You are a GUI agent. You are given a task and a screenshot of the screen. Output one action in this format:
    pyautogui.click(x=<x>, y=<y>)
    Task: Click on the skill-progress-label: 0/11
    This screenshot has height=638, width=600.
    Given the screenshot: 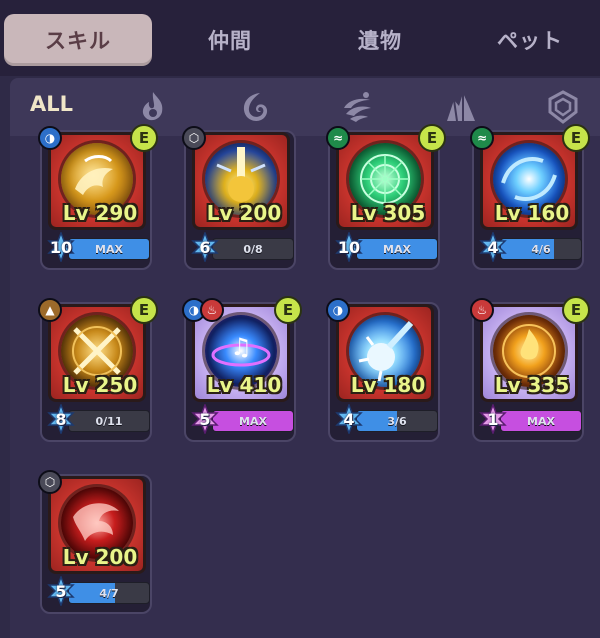 What is the action you would take?
    pyautogui.click(x=109, y=421)
    